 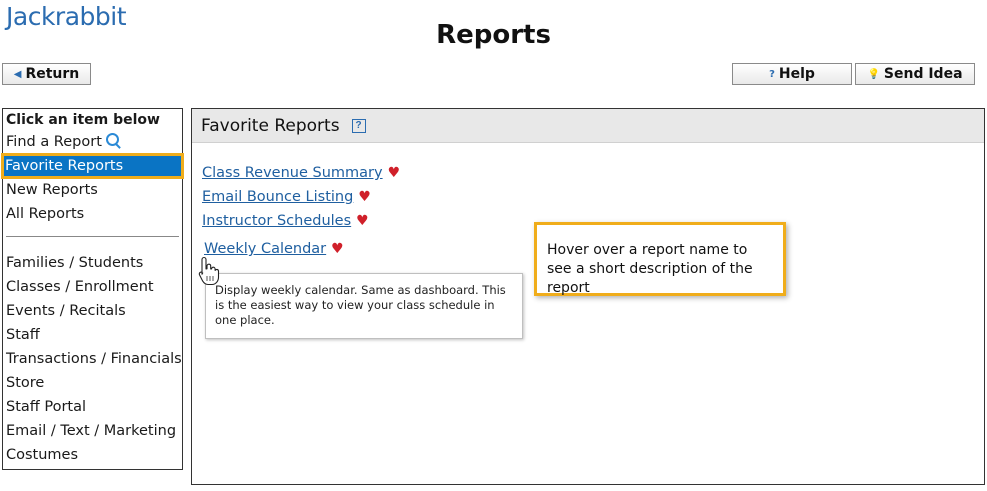 I want to click on triangle-left-icon: ◀, so click(x=17, y=74).